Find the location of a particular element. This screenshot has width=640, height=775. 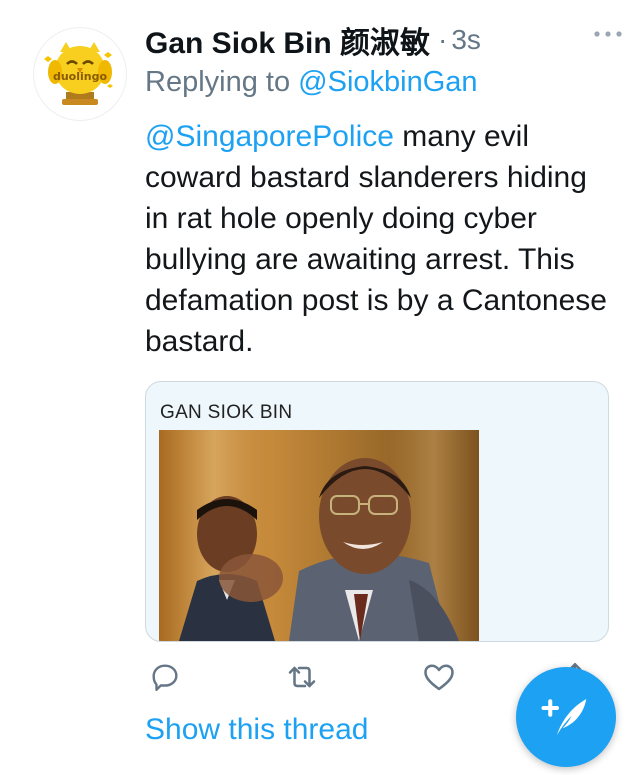

compose-tweet-button is located at coordinates (566, 717).